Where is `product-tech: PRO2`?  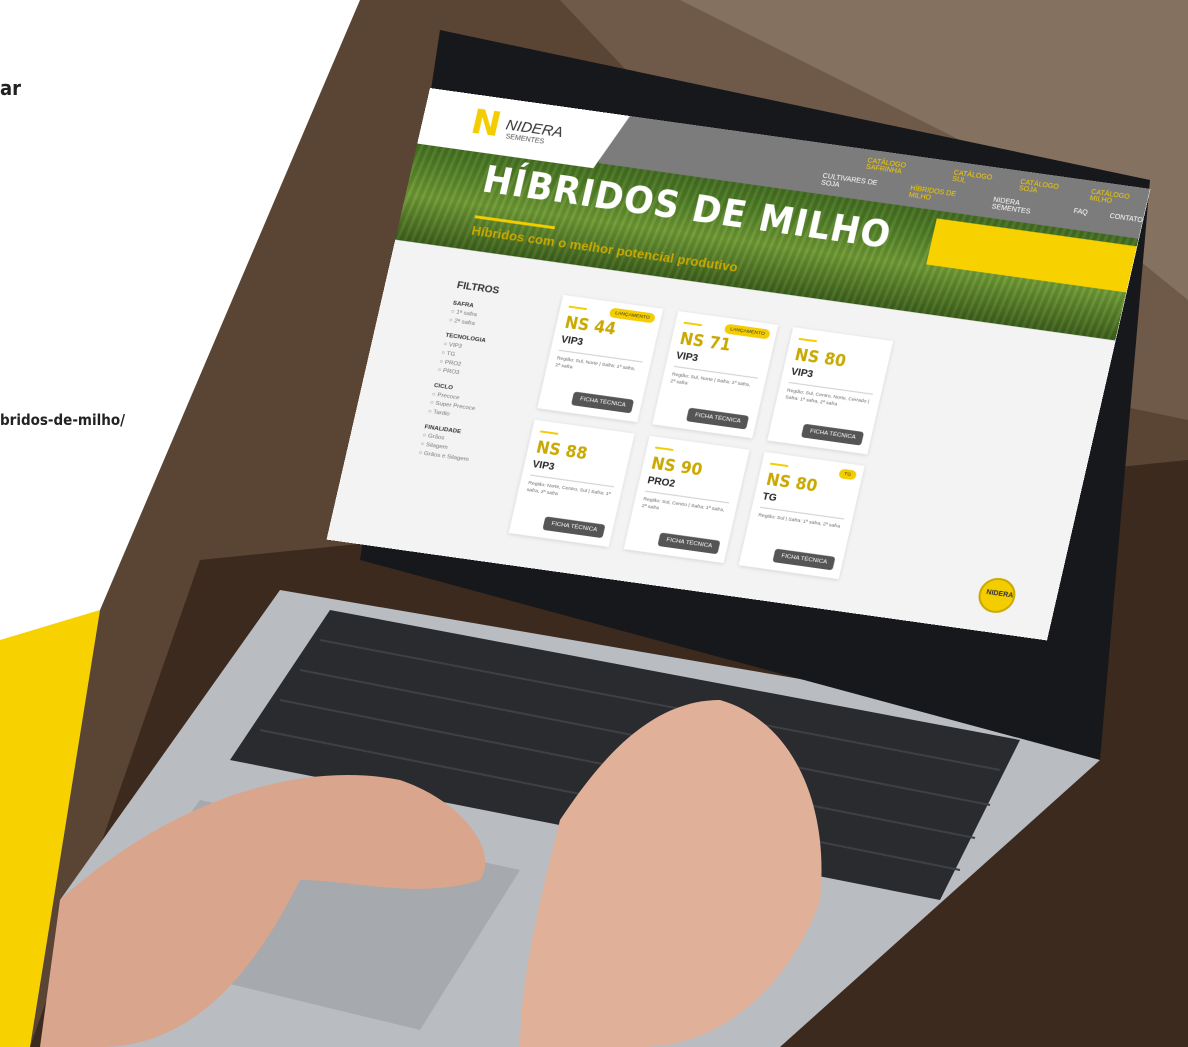
product-tech: PRO2 is located at coordinates (661, 482).